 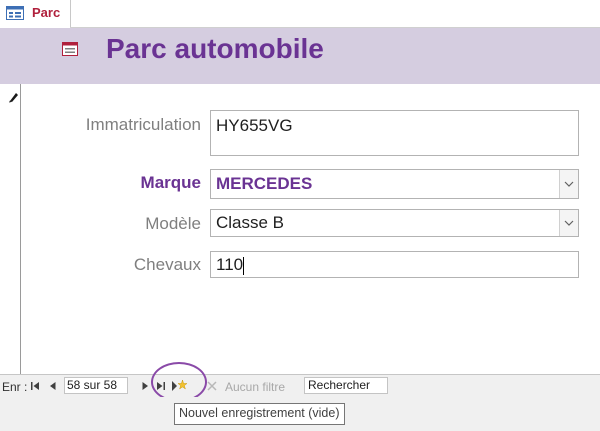 I want to click on form-title: Parc automobile, so click(x=215, y=48).